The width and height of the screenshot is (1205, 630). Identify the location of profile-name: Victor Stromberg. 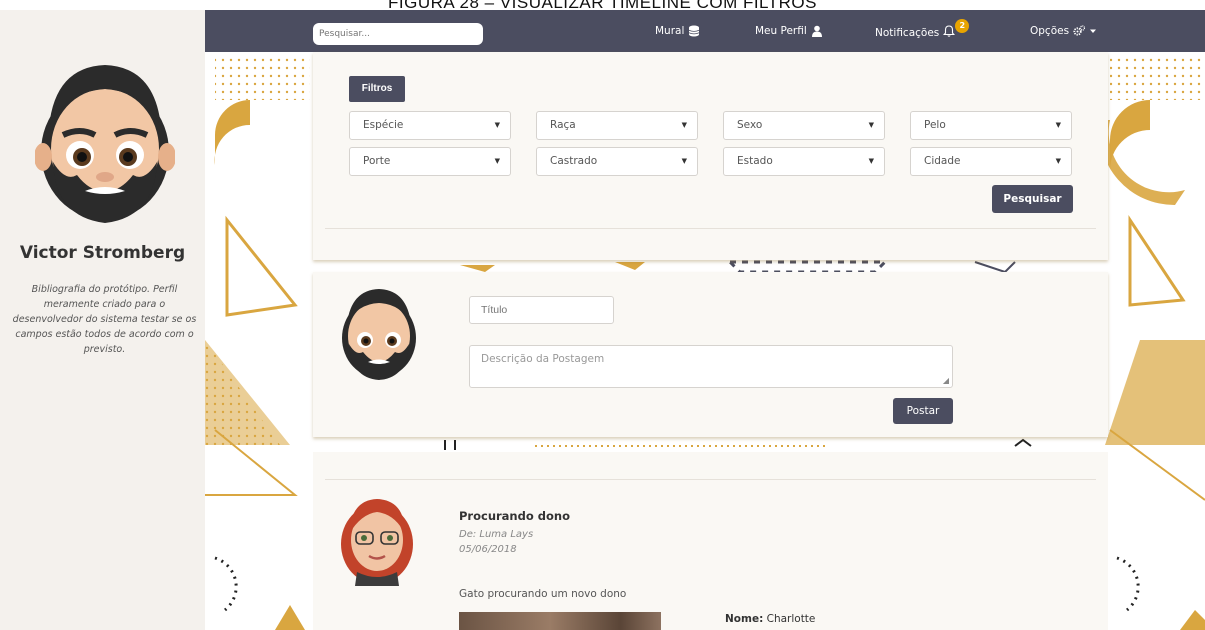
(102, 253).